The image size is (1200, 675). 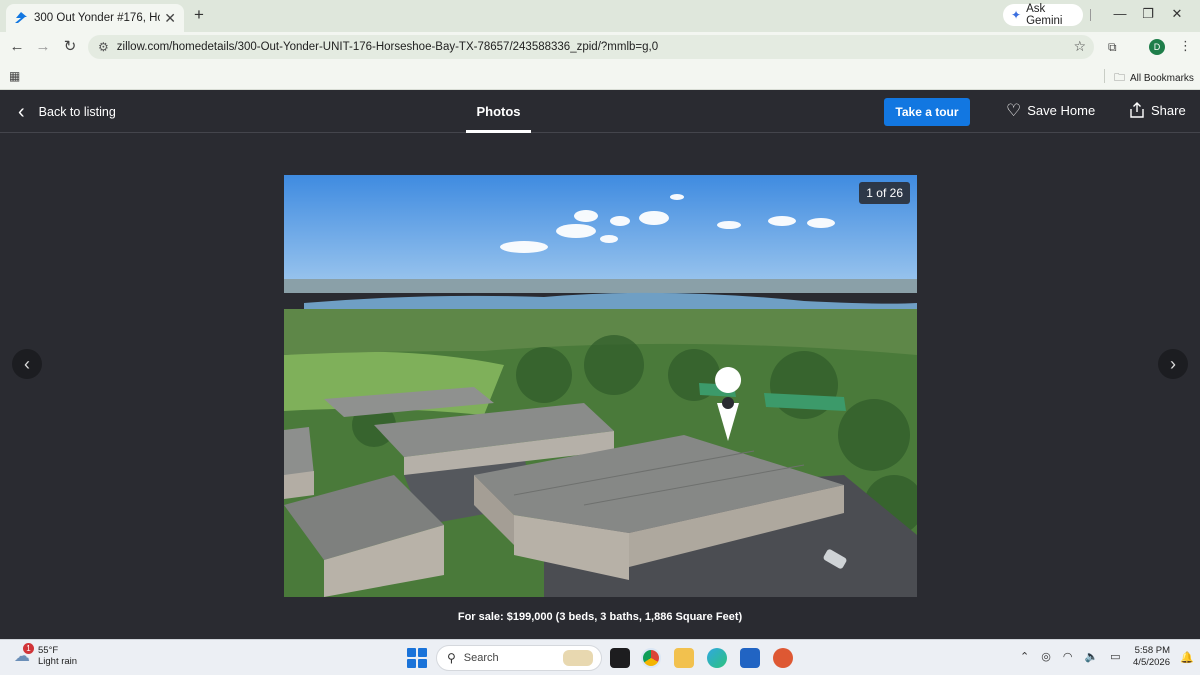 What do you see at coordinates (48, 650) in the screenshot?
I see `temperature: 55°F` at bounding box center [48, 650].